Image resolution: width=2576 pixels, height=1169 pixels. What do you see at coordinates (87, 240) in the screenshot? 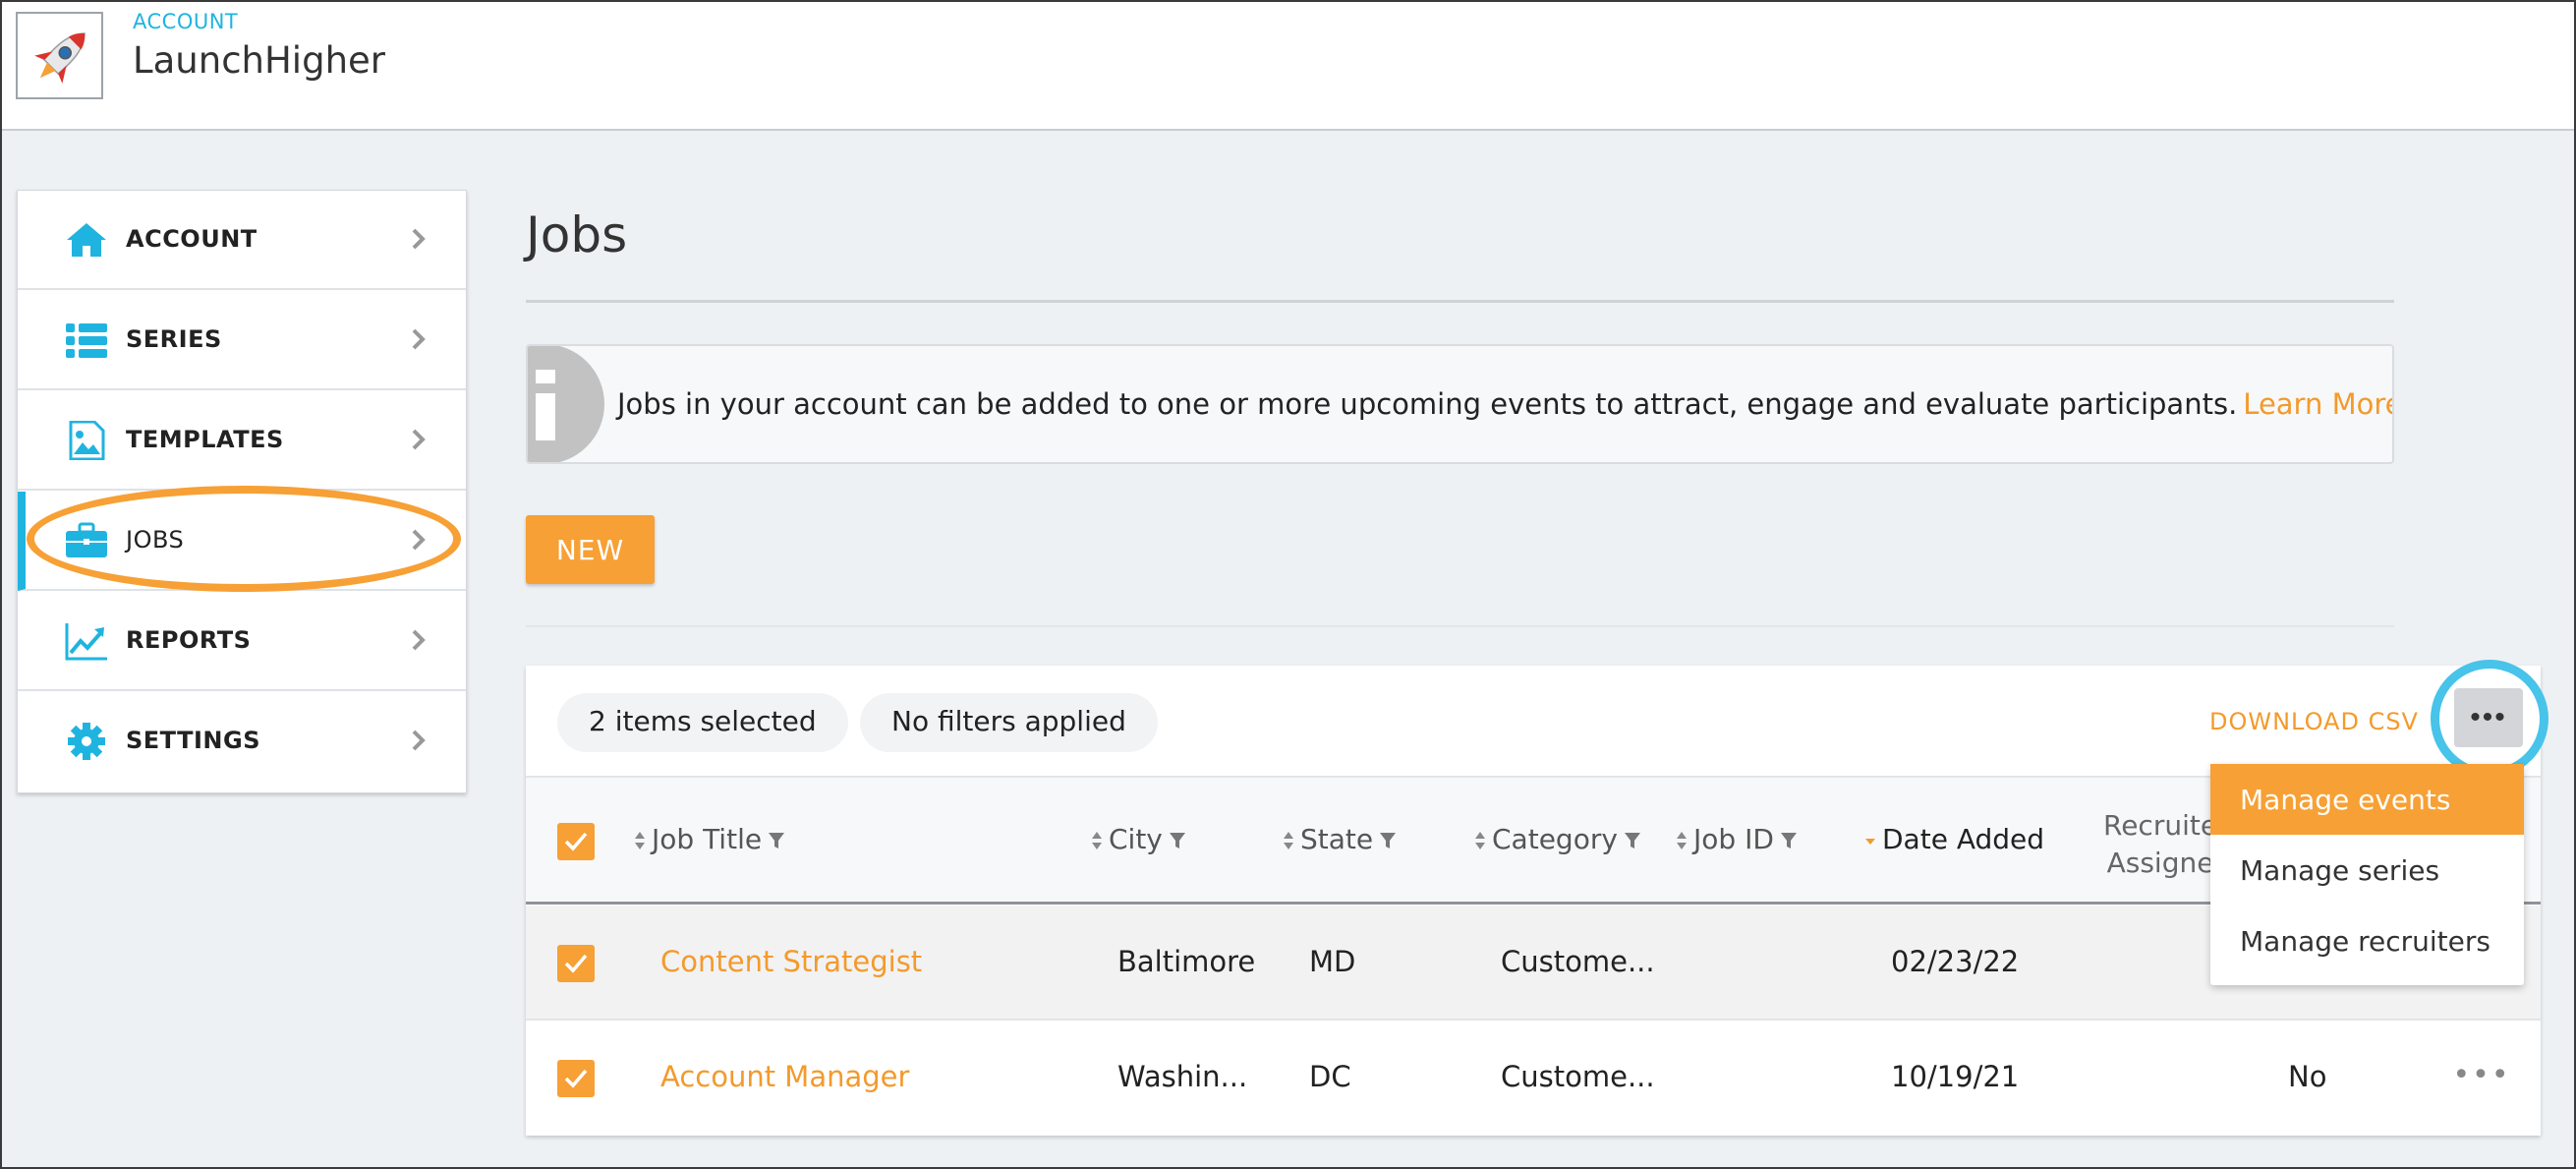
I see `home-icon` at bounding box center [87, 240].